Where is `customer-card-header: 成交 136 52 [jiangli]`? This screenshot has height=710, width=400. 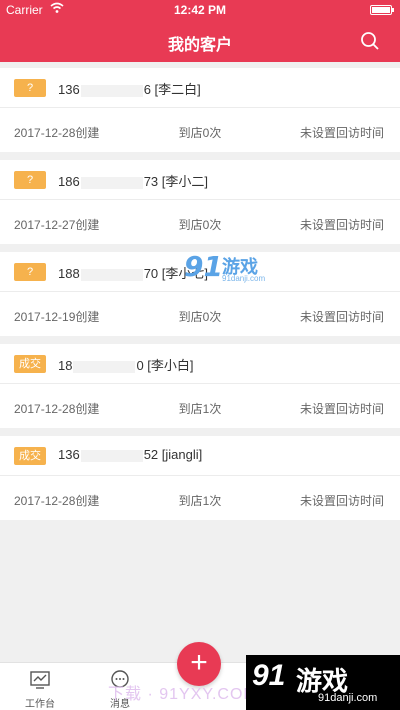
customer-card-header: 成交 136 52 [jiangli] is located at coordinates (200, 456).